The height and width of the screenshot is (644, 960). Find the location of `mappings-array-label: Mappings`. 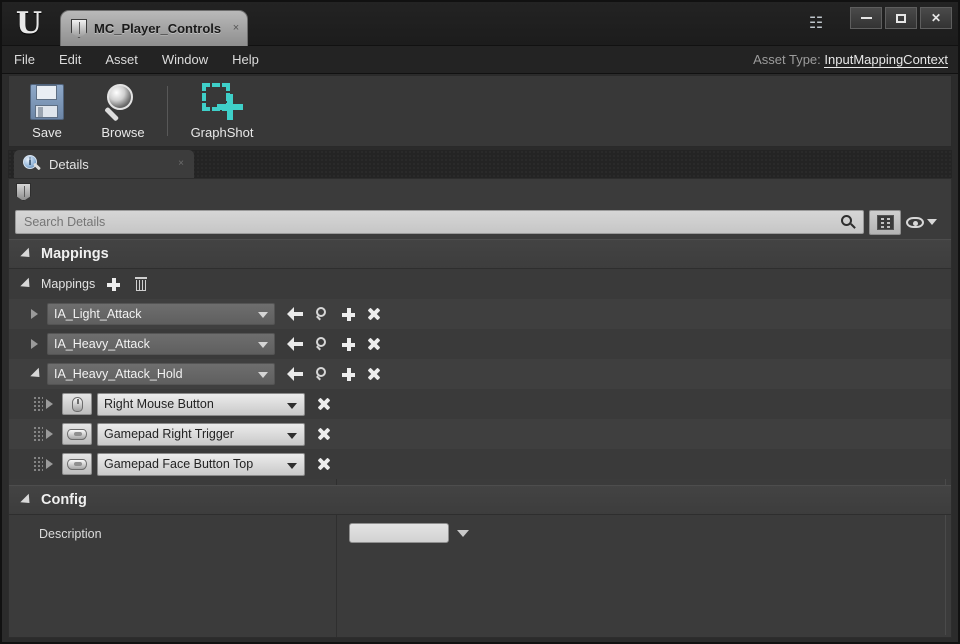

mappings-array-label: Mappings is located at coordinates (68, 284).